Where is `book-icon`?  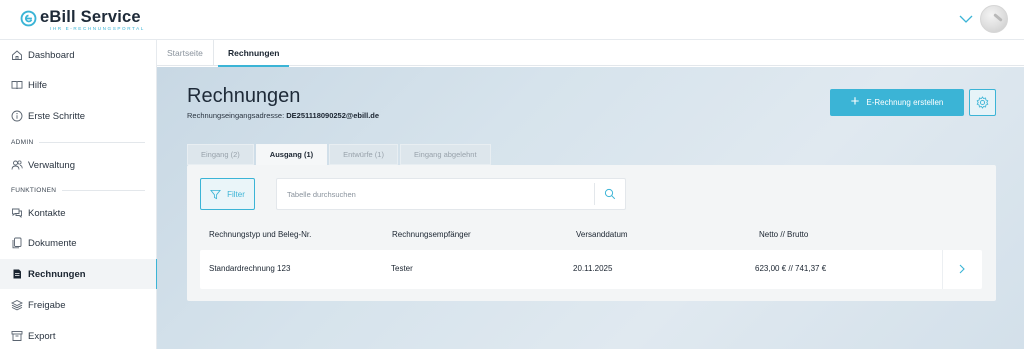
book-icon is located at coordinates (17, 85).